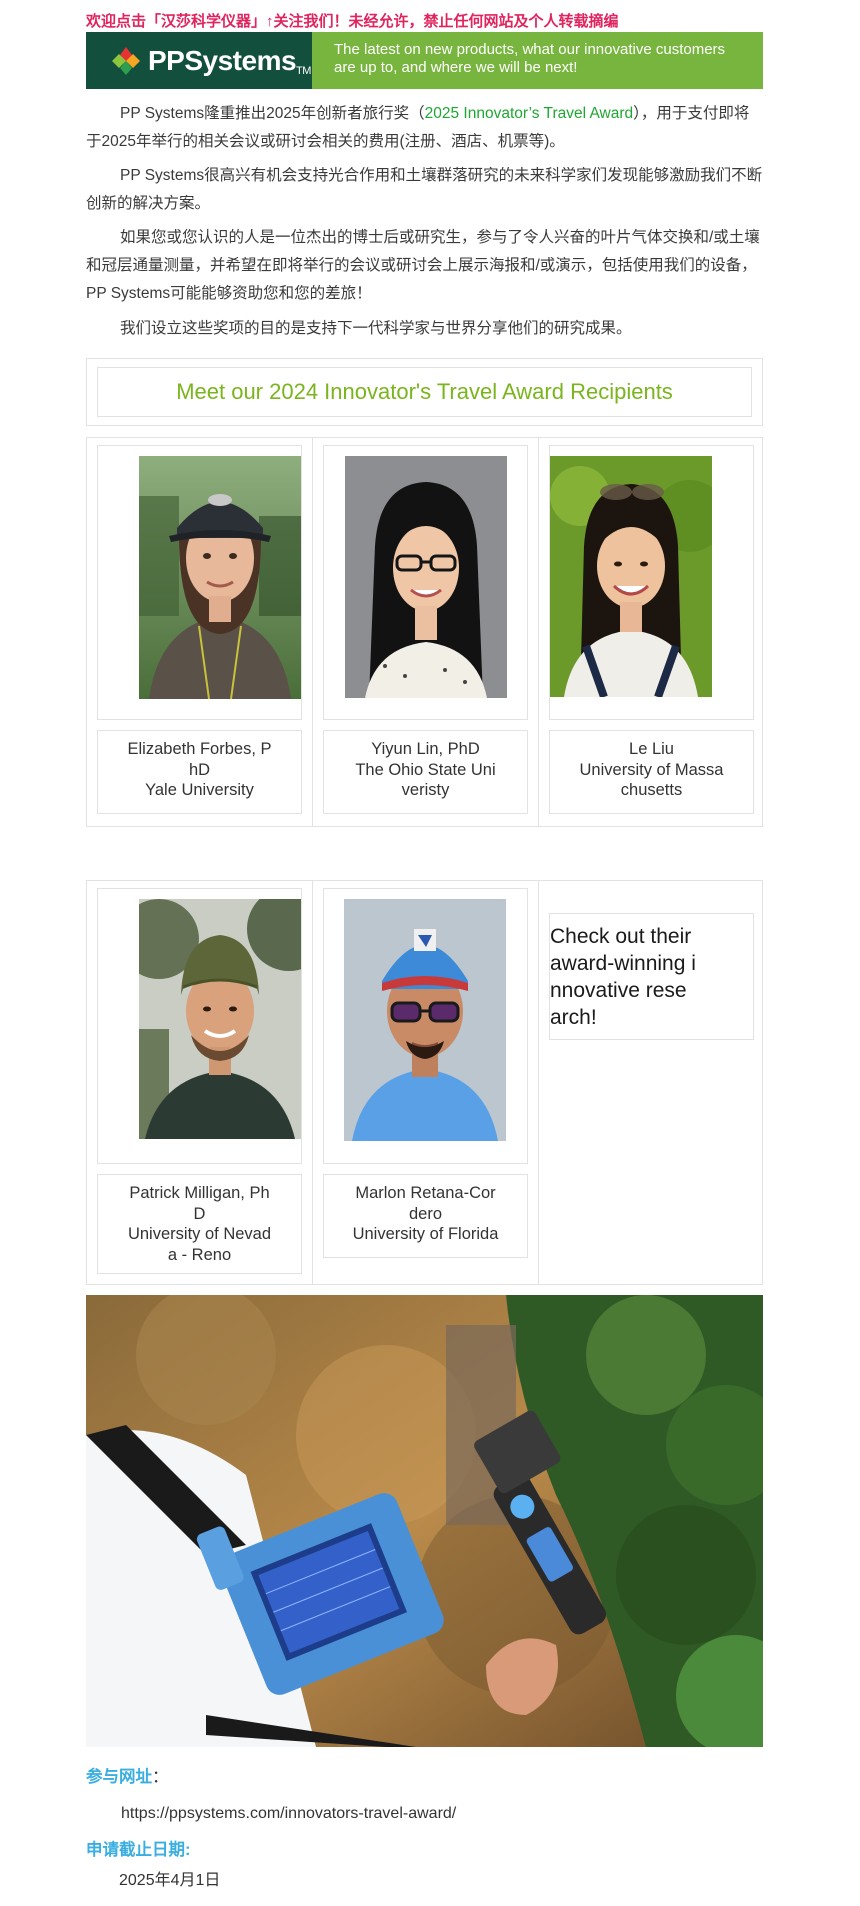 This screenshot has height=1906, width=860. What do you see at coordinates (426, 577) in the screenshot?
I see `recipient-photo-yiyun-lin` at bounding box center [426, 577].